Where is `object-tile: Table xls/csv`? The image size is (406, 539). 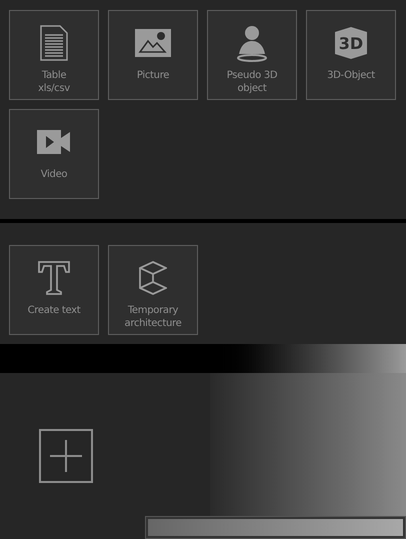
object-tile: Table xls/csv is located at coordinates (54, 55).